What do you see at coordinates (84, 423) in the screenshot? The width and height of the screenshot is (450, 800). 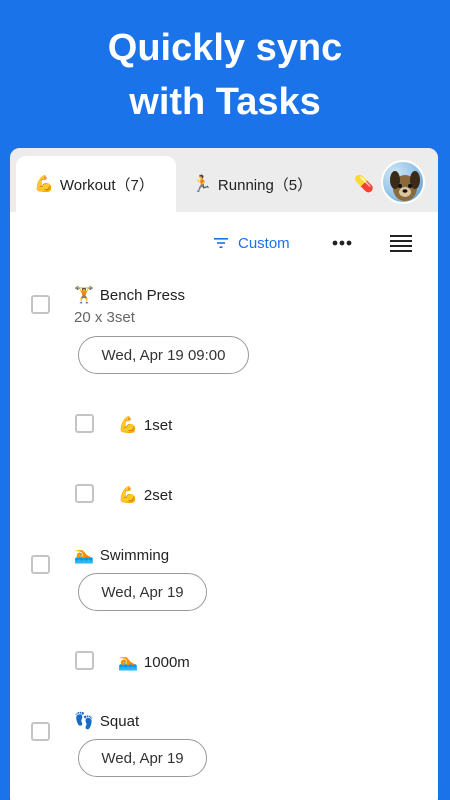 I see `subtask-checkbox-1set` at bounding box center [84, 423].